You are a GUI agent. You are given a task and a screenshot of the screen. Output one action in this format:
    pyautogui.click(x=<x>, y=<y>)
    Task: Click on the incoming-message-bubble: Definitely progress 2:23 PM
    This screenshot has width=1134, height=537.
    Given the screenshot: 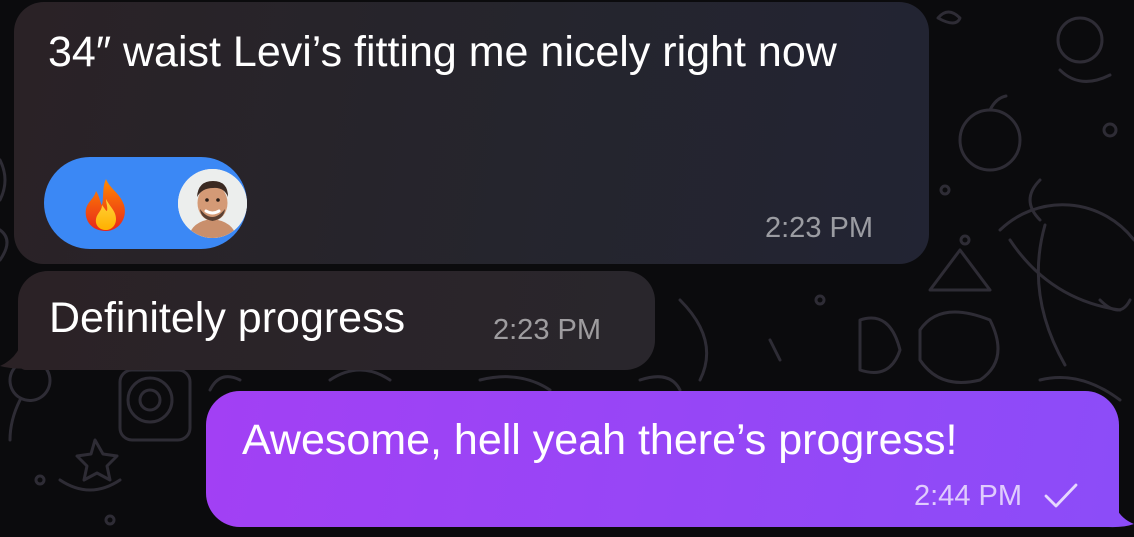 What is the action you would take?
    pyautogui.click(x=336, y=320)
    